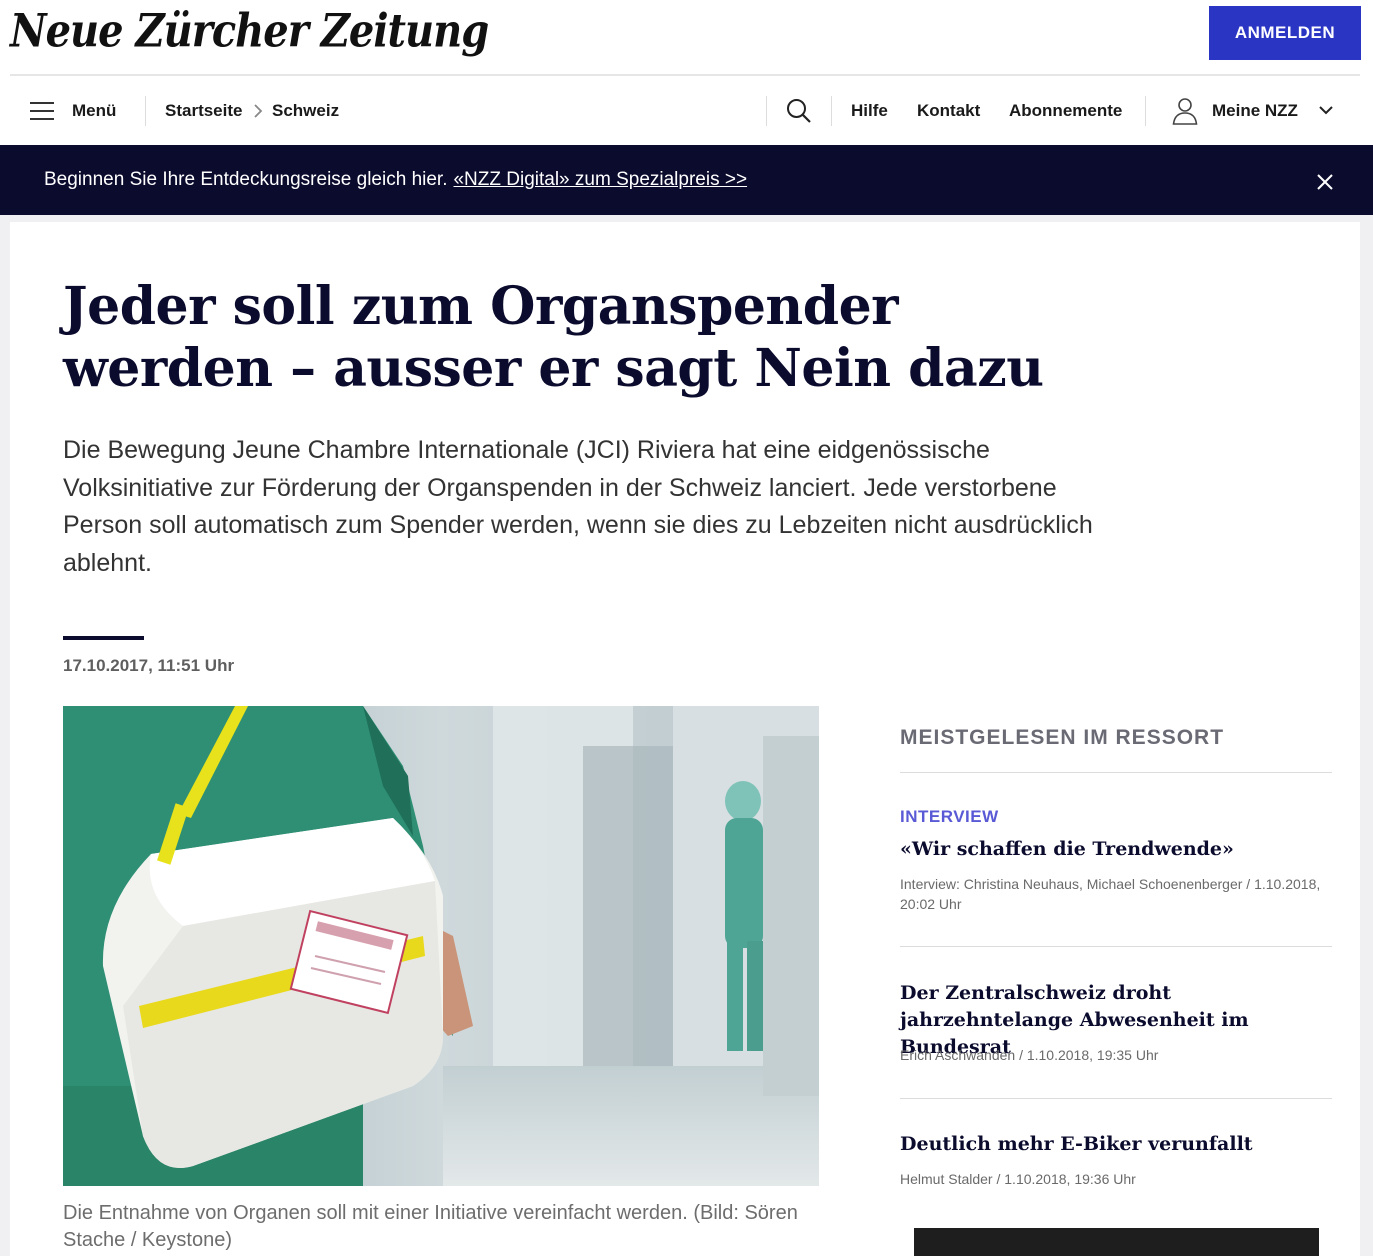 The height and width of the screenshot is (1256, 1373). Describe the element at coordinates (1285, 33) in the screenshot. I see `login-button: ANMELDEN` at that location.